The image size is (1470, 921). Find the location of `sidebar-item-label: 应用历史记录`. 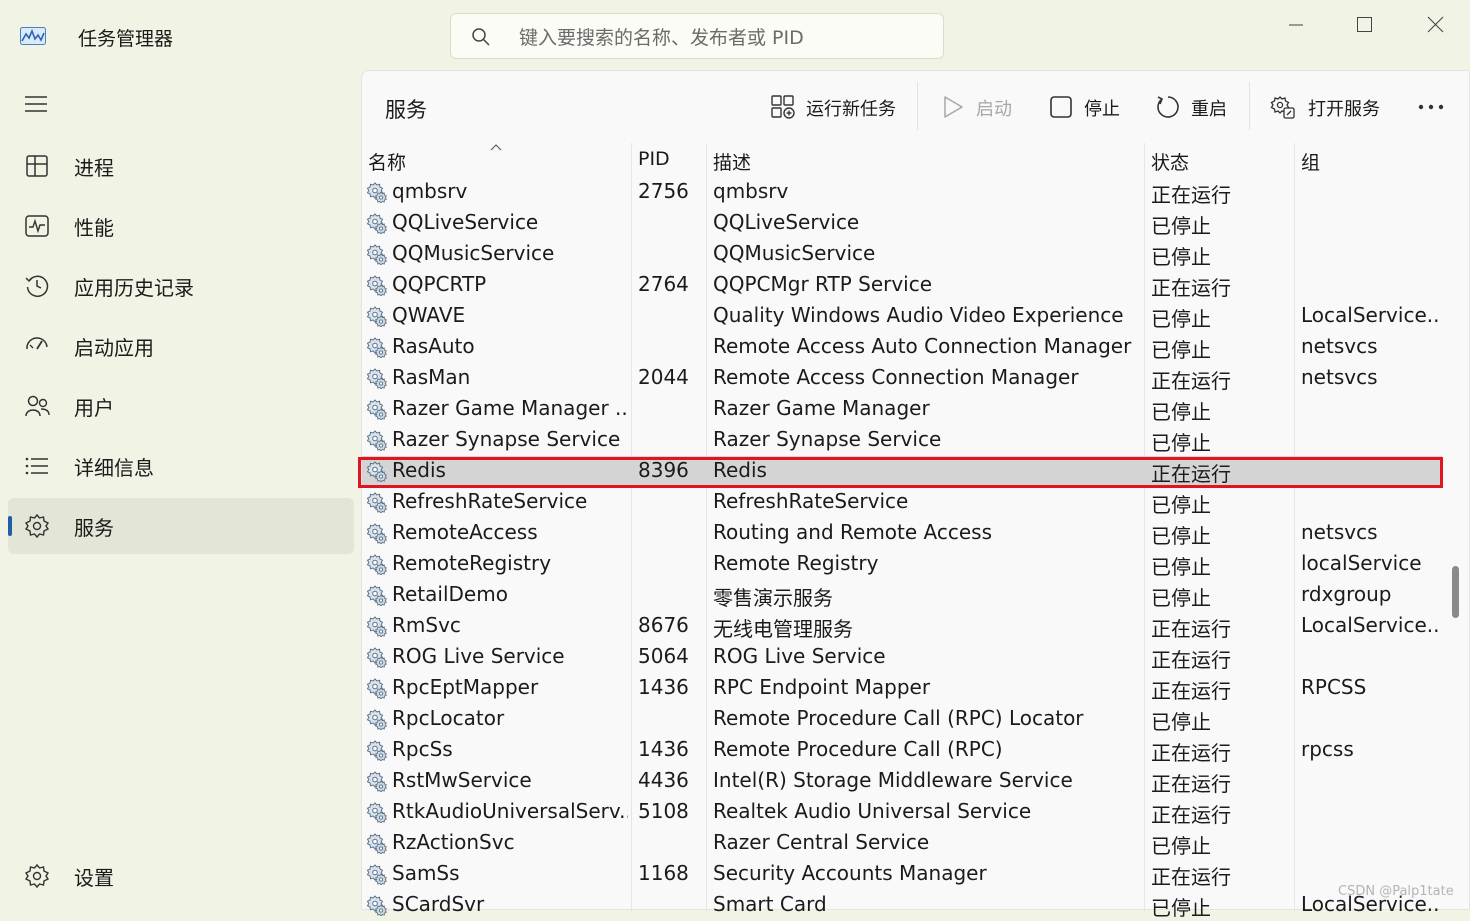

sidebar-item-label: 应用历史记录 is located at coordinates (134, 288).